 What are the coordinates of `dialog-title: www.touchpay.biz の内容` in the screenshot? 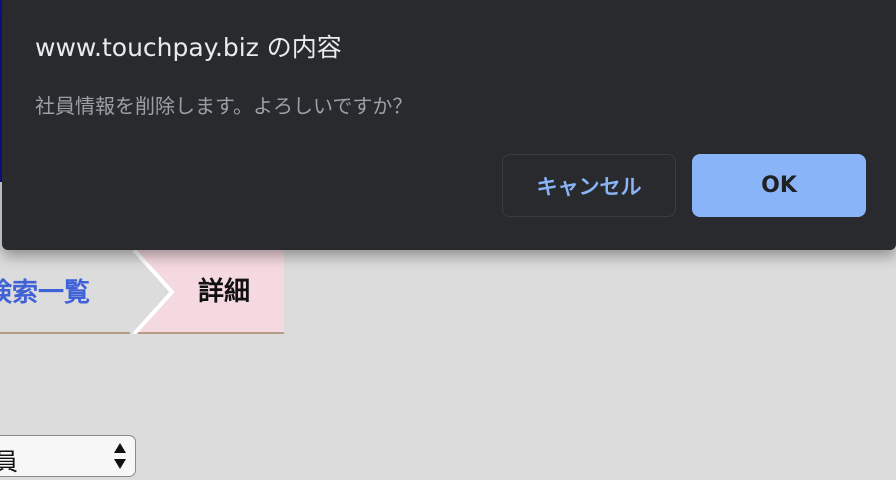 It's located at (188, 47).